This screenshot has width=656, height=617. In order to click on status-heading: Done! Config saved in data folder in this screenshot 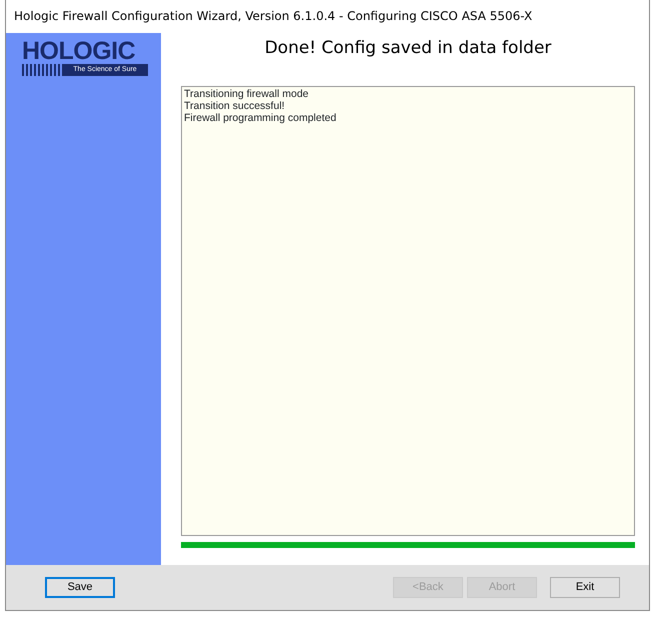, I will do `click(408, 48)`.